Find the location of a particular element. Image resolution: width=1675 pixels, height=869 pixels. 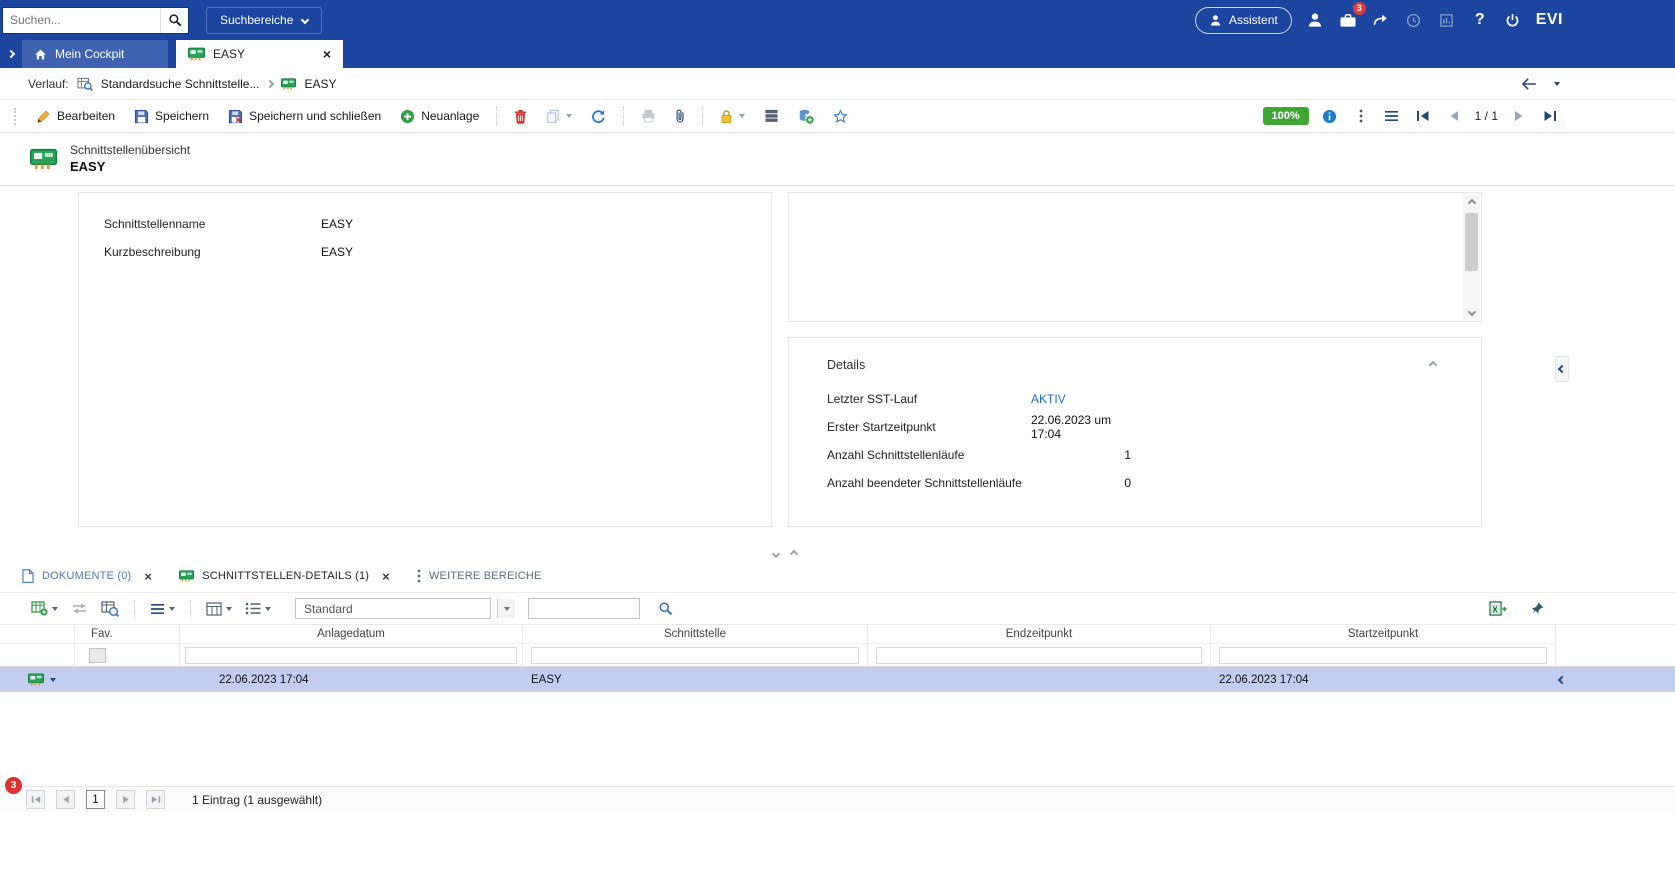

search-areas-button: Suchbereiche is located at coordinates (264, 20).